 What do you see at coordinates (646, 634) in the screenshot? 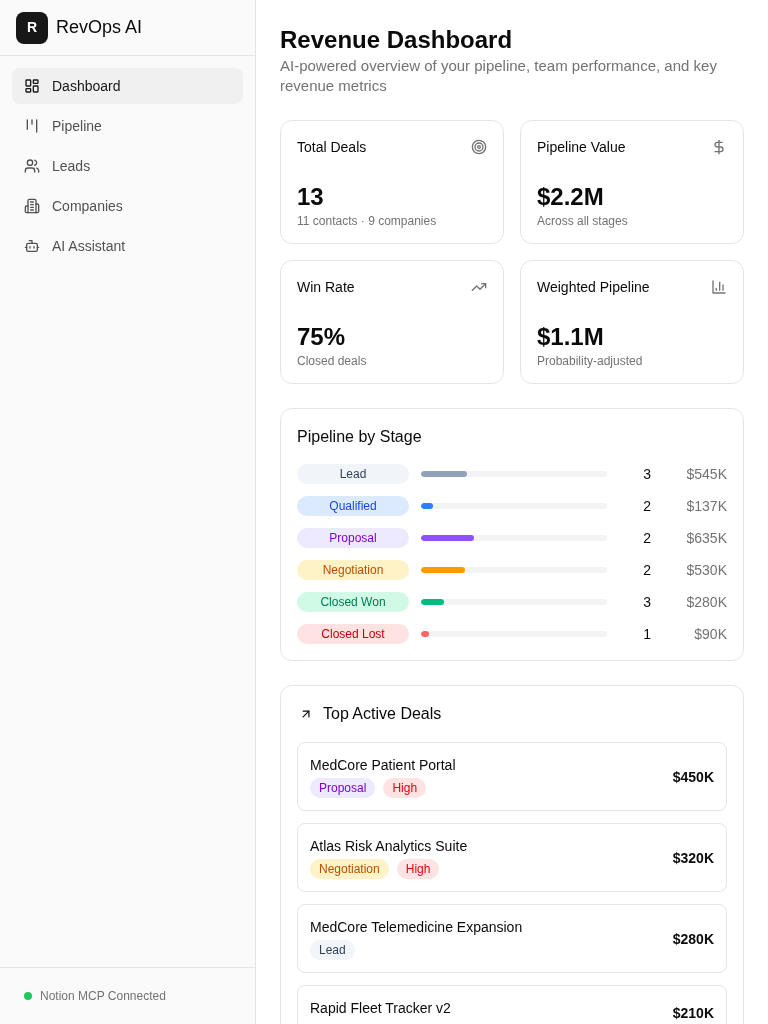
I see `deal-count: 1` at bounding box center [646, 634].